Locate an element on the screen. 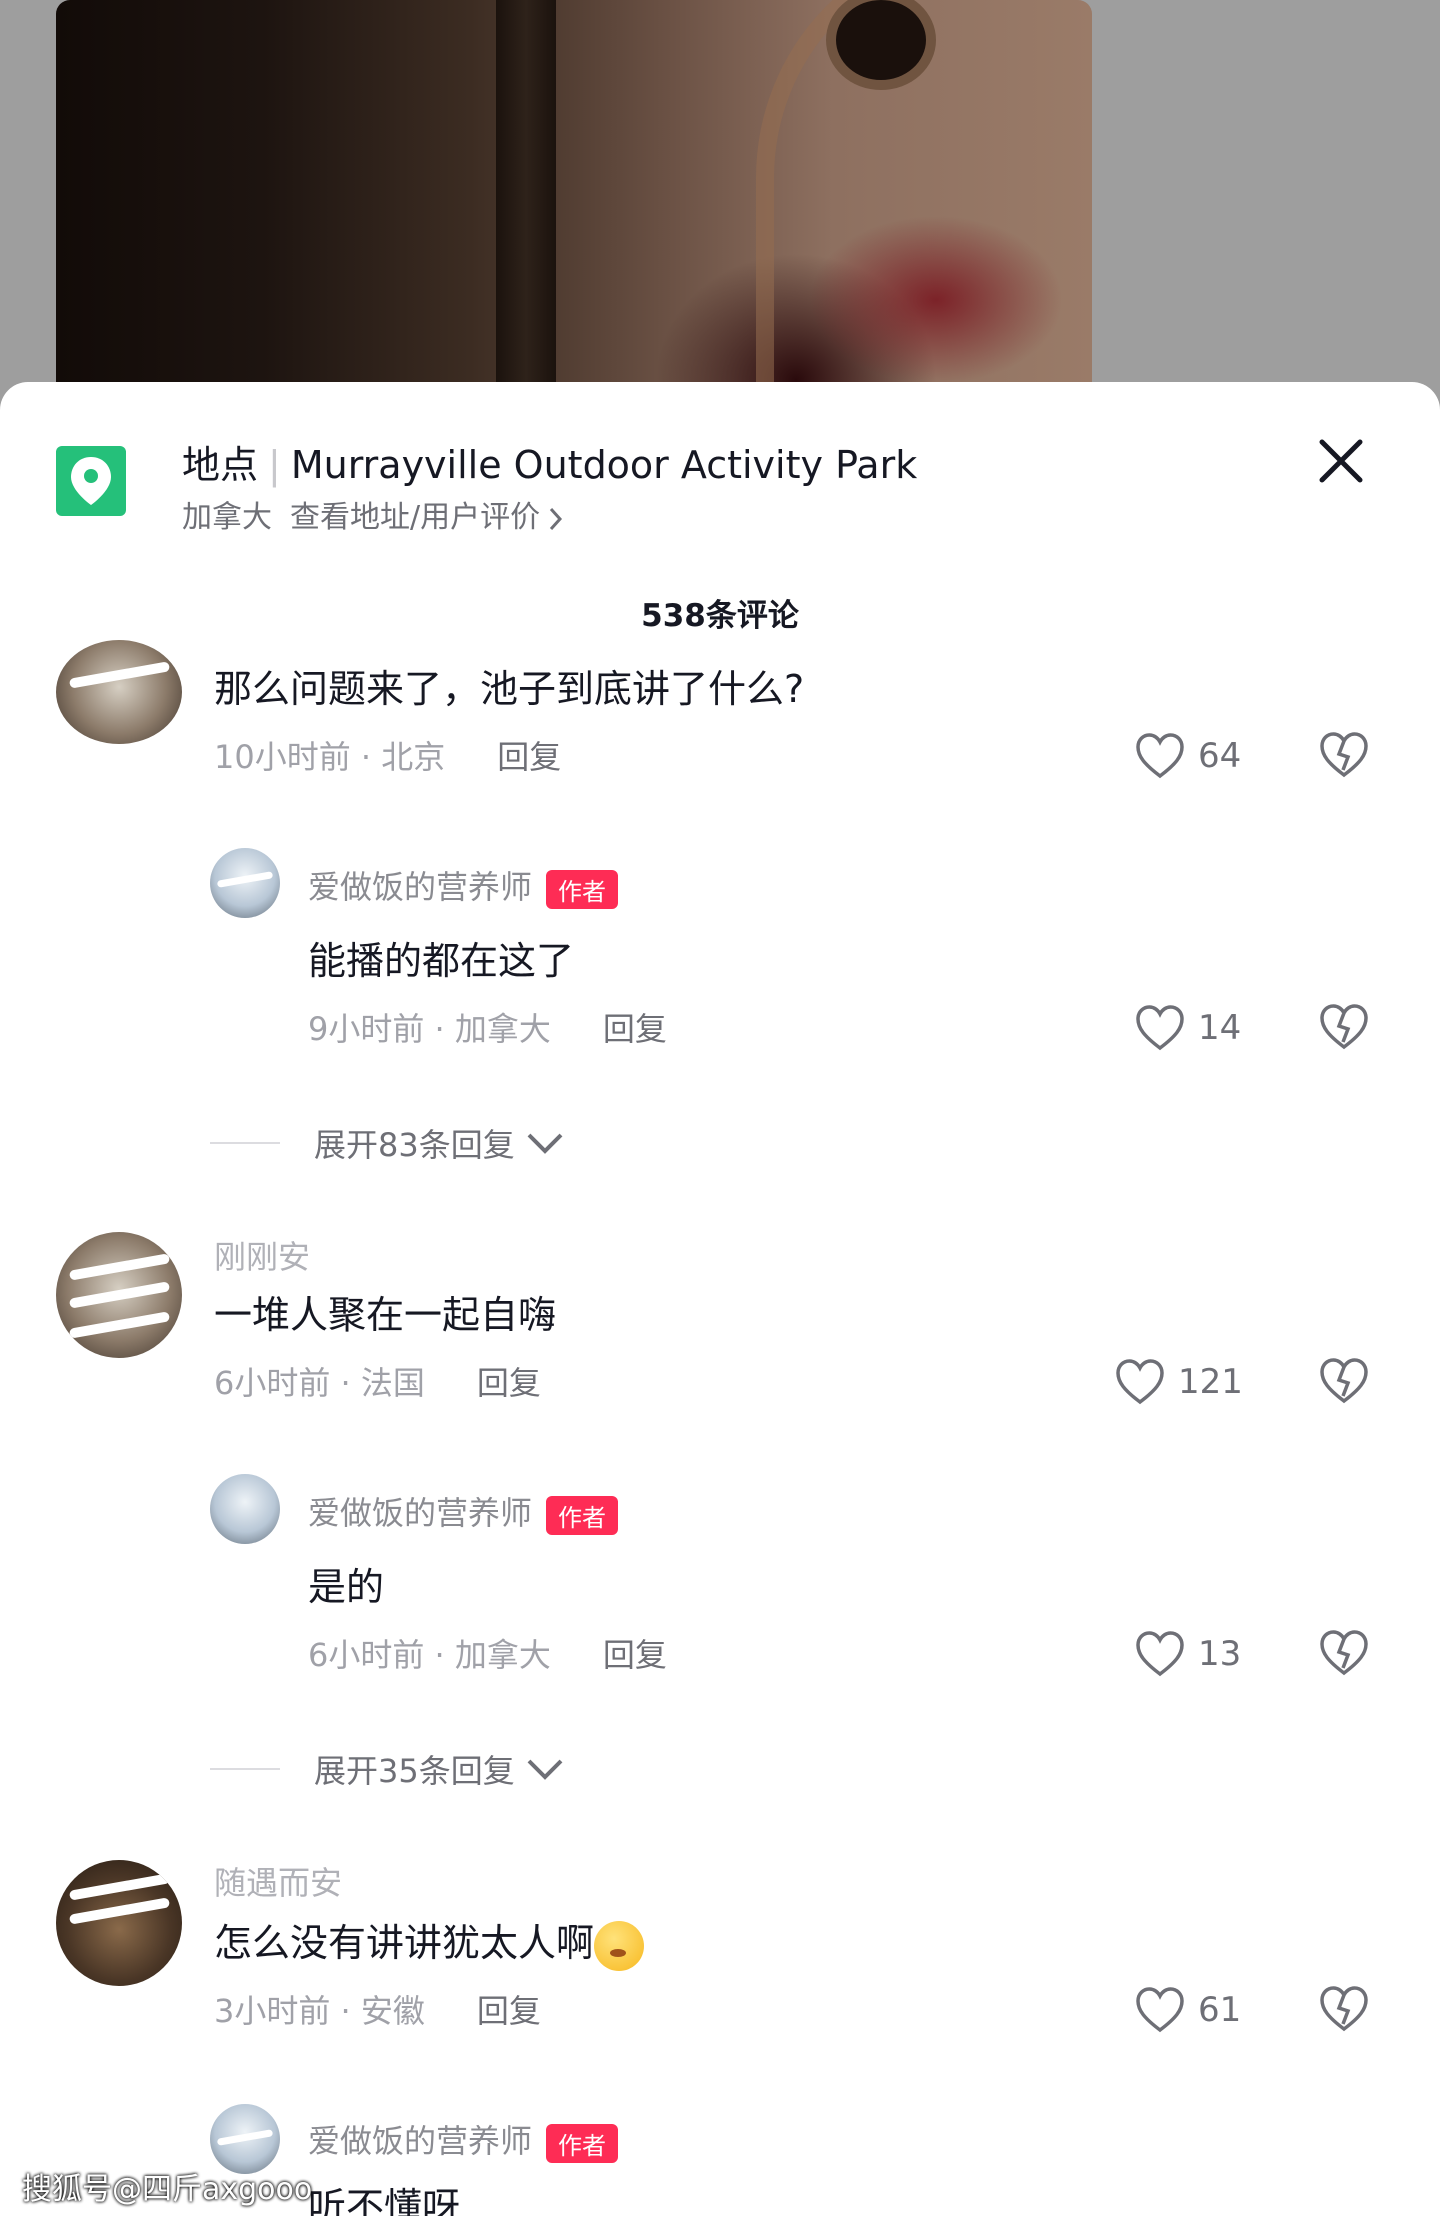 This screenshot has height=2216, width=1440. location-link-text: 查看地址/用户评价 is located at coordinates (415, 517).